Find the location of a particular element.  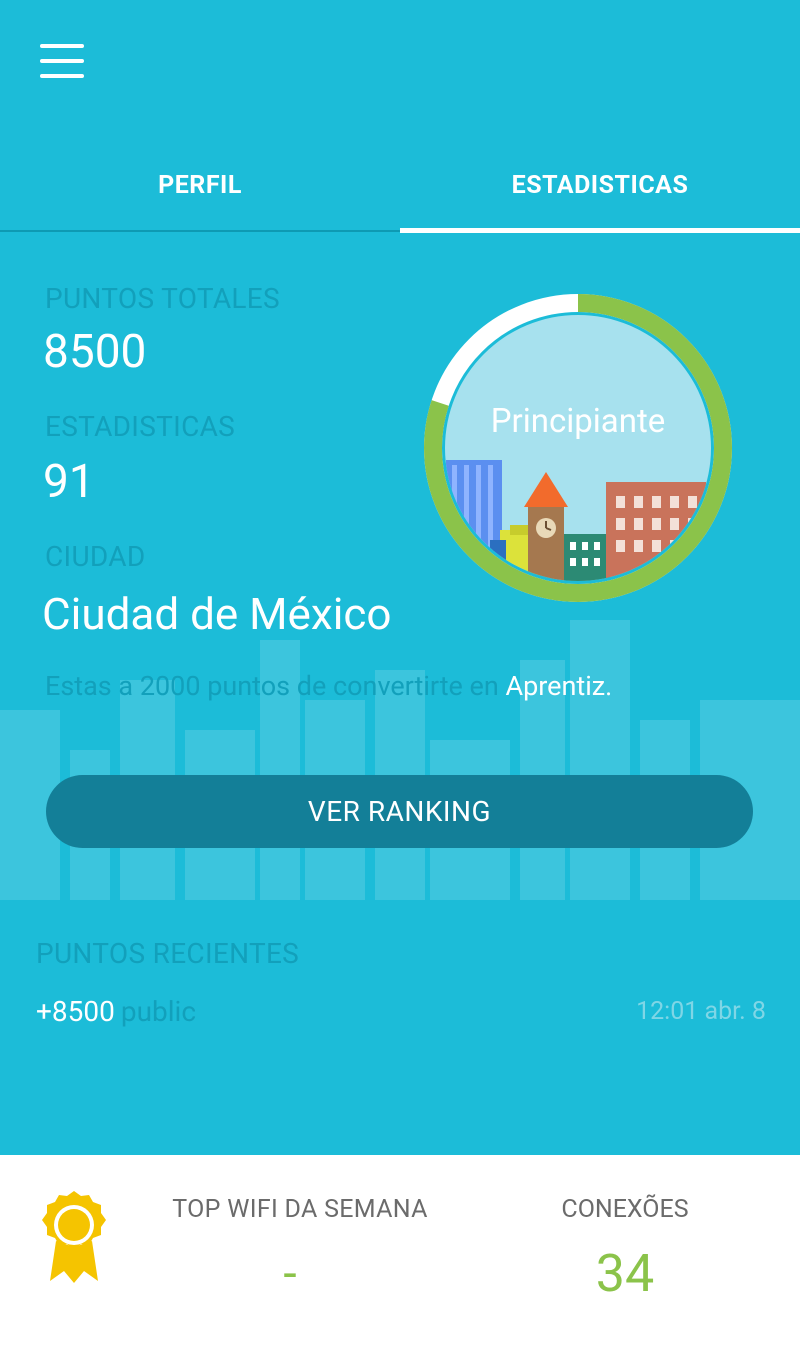

active-tab-indicator is located at coordinates (600, 230).